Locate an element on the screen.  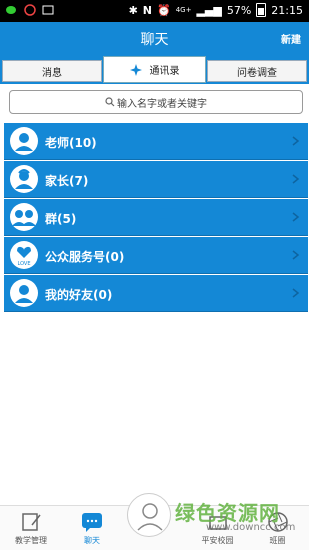
nav-label: 教学管理 is located at coordinates (31, 540).